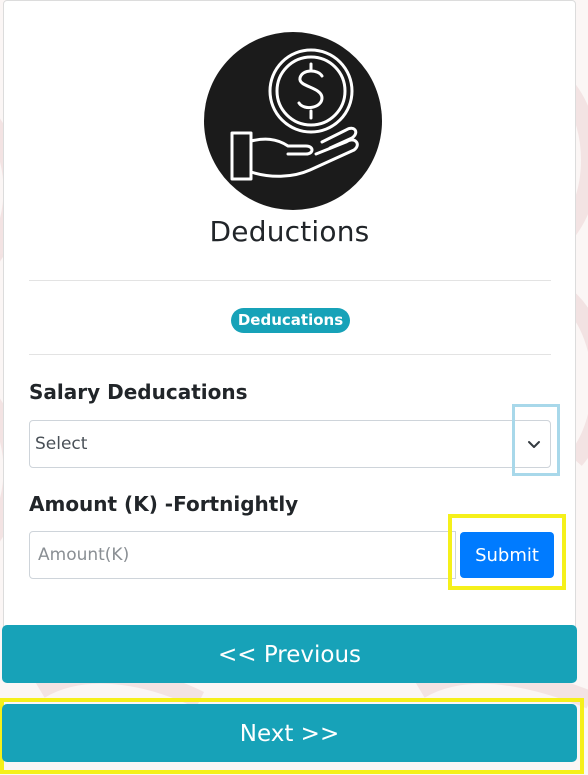  I want to click on next-button: Next >>, so click(289, 733).